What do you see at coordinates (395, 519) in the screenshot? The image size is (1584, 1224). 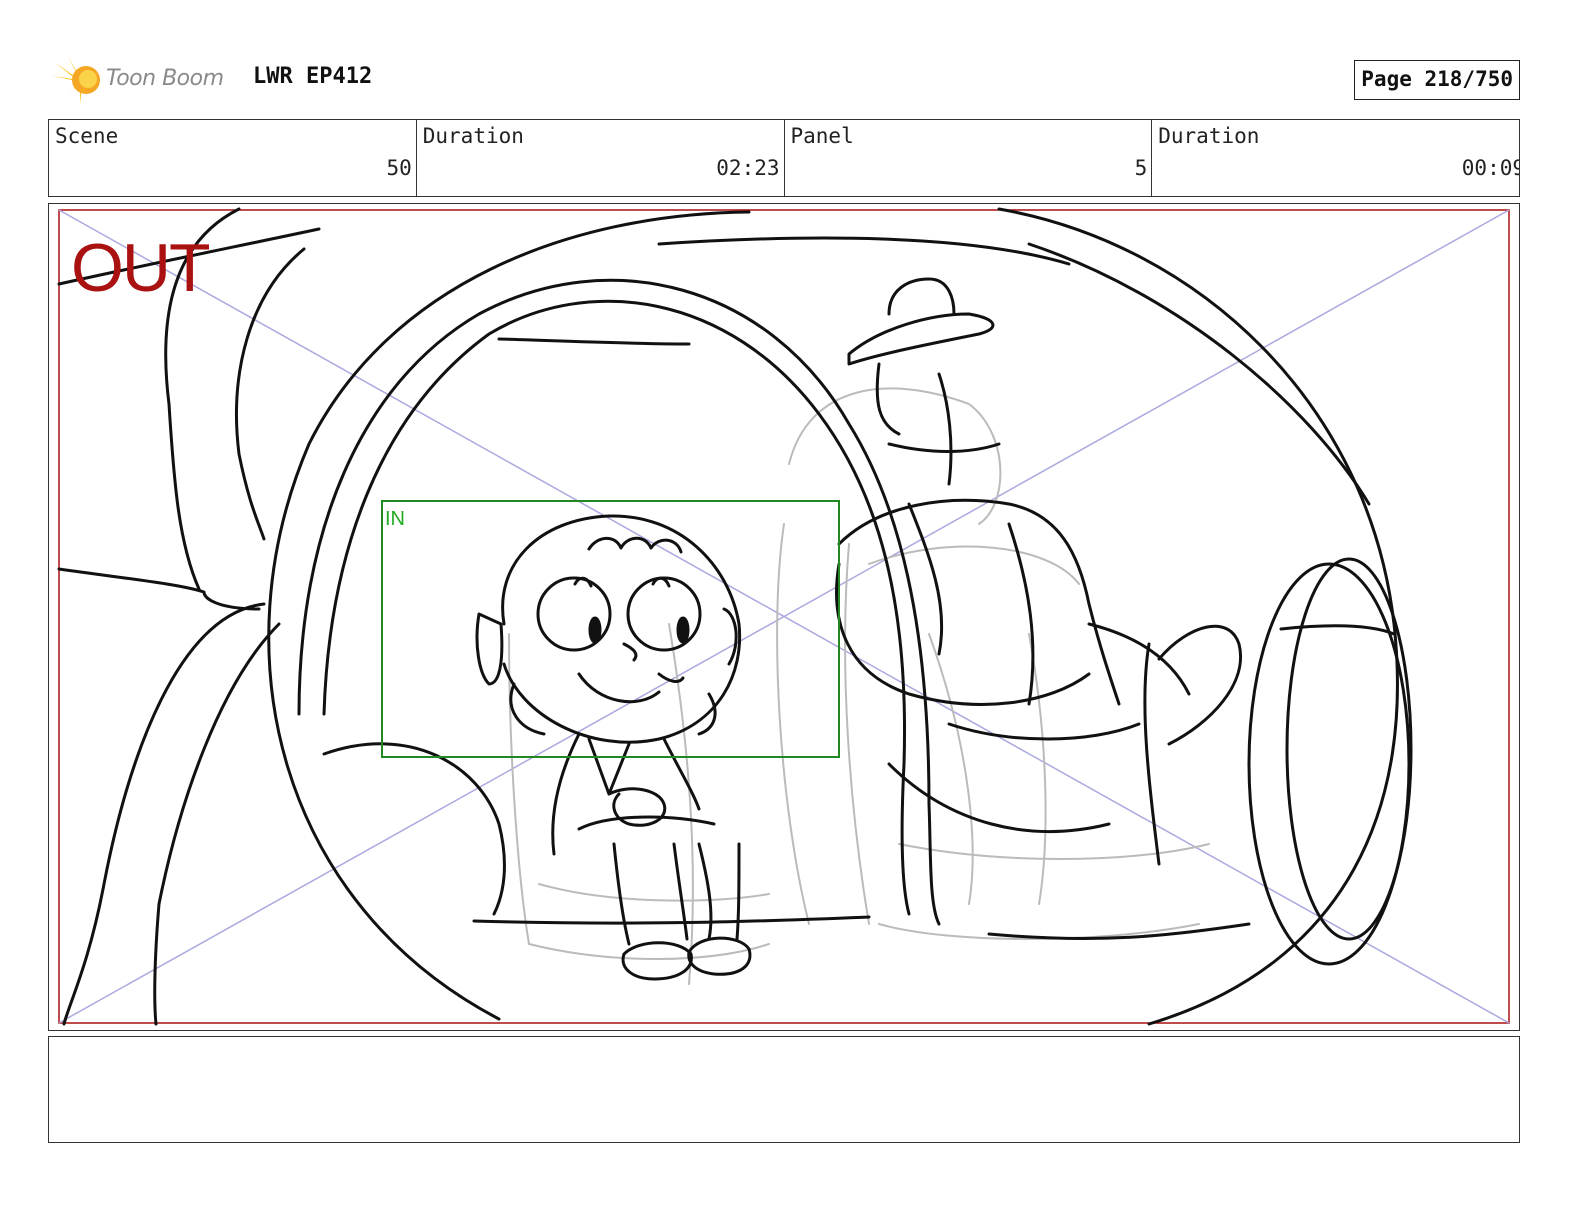 I see `in-label: IN` at bounding box center [395, 519].